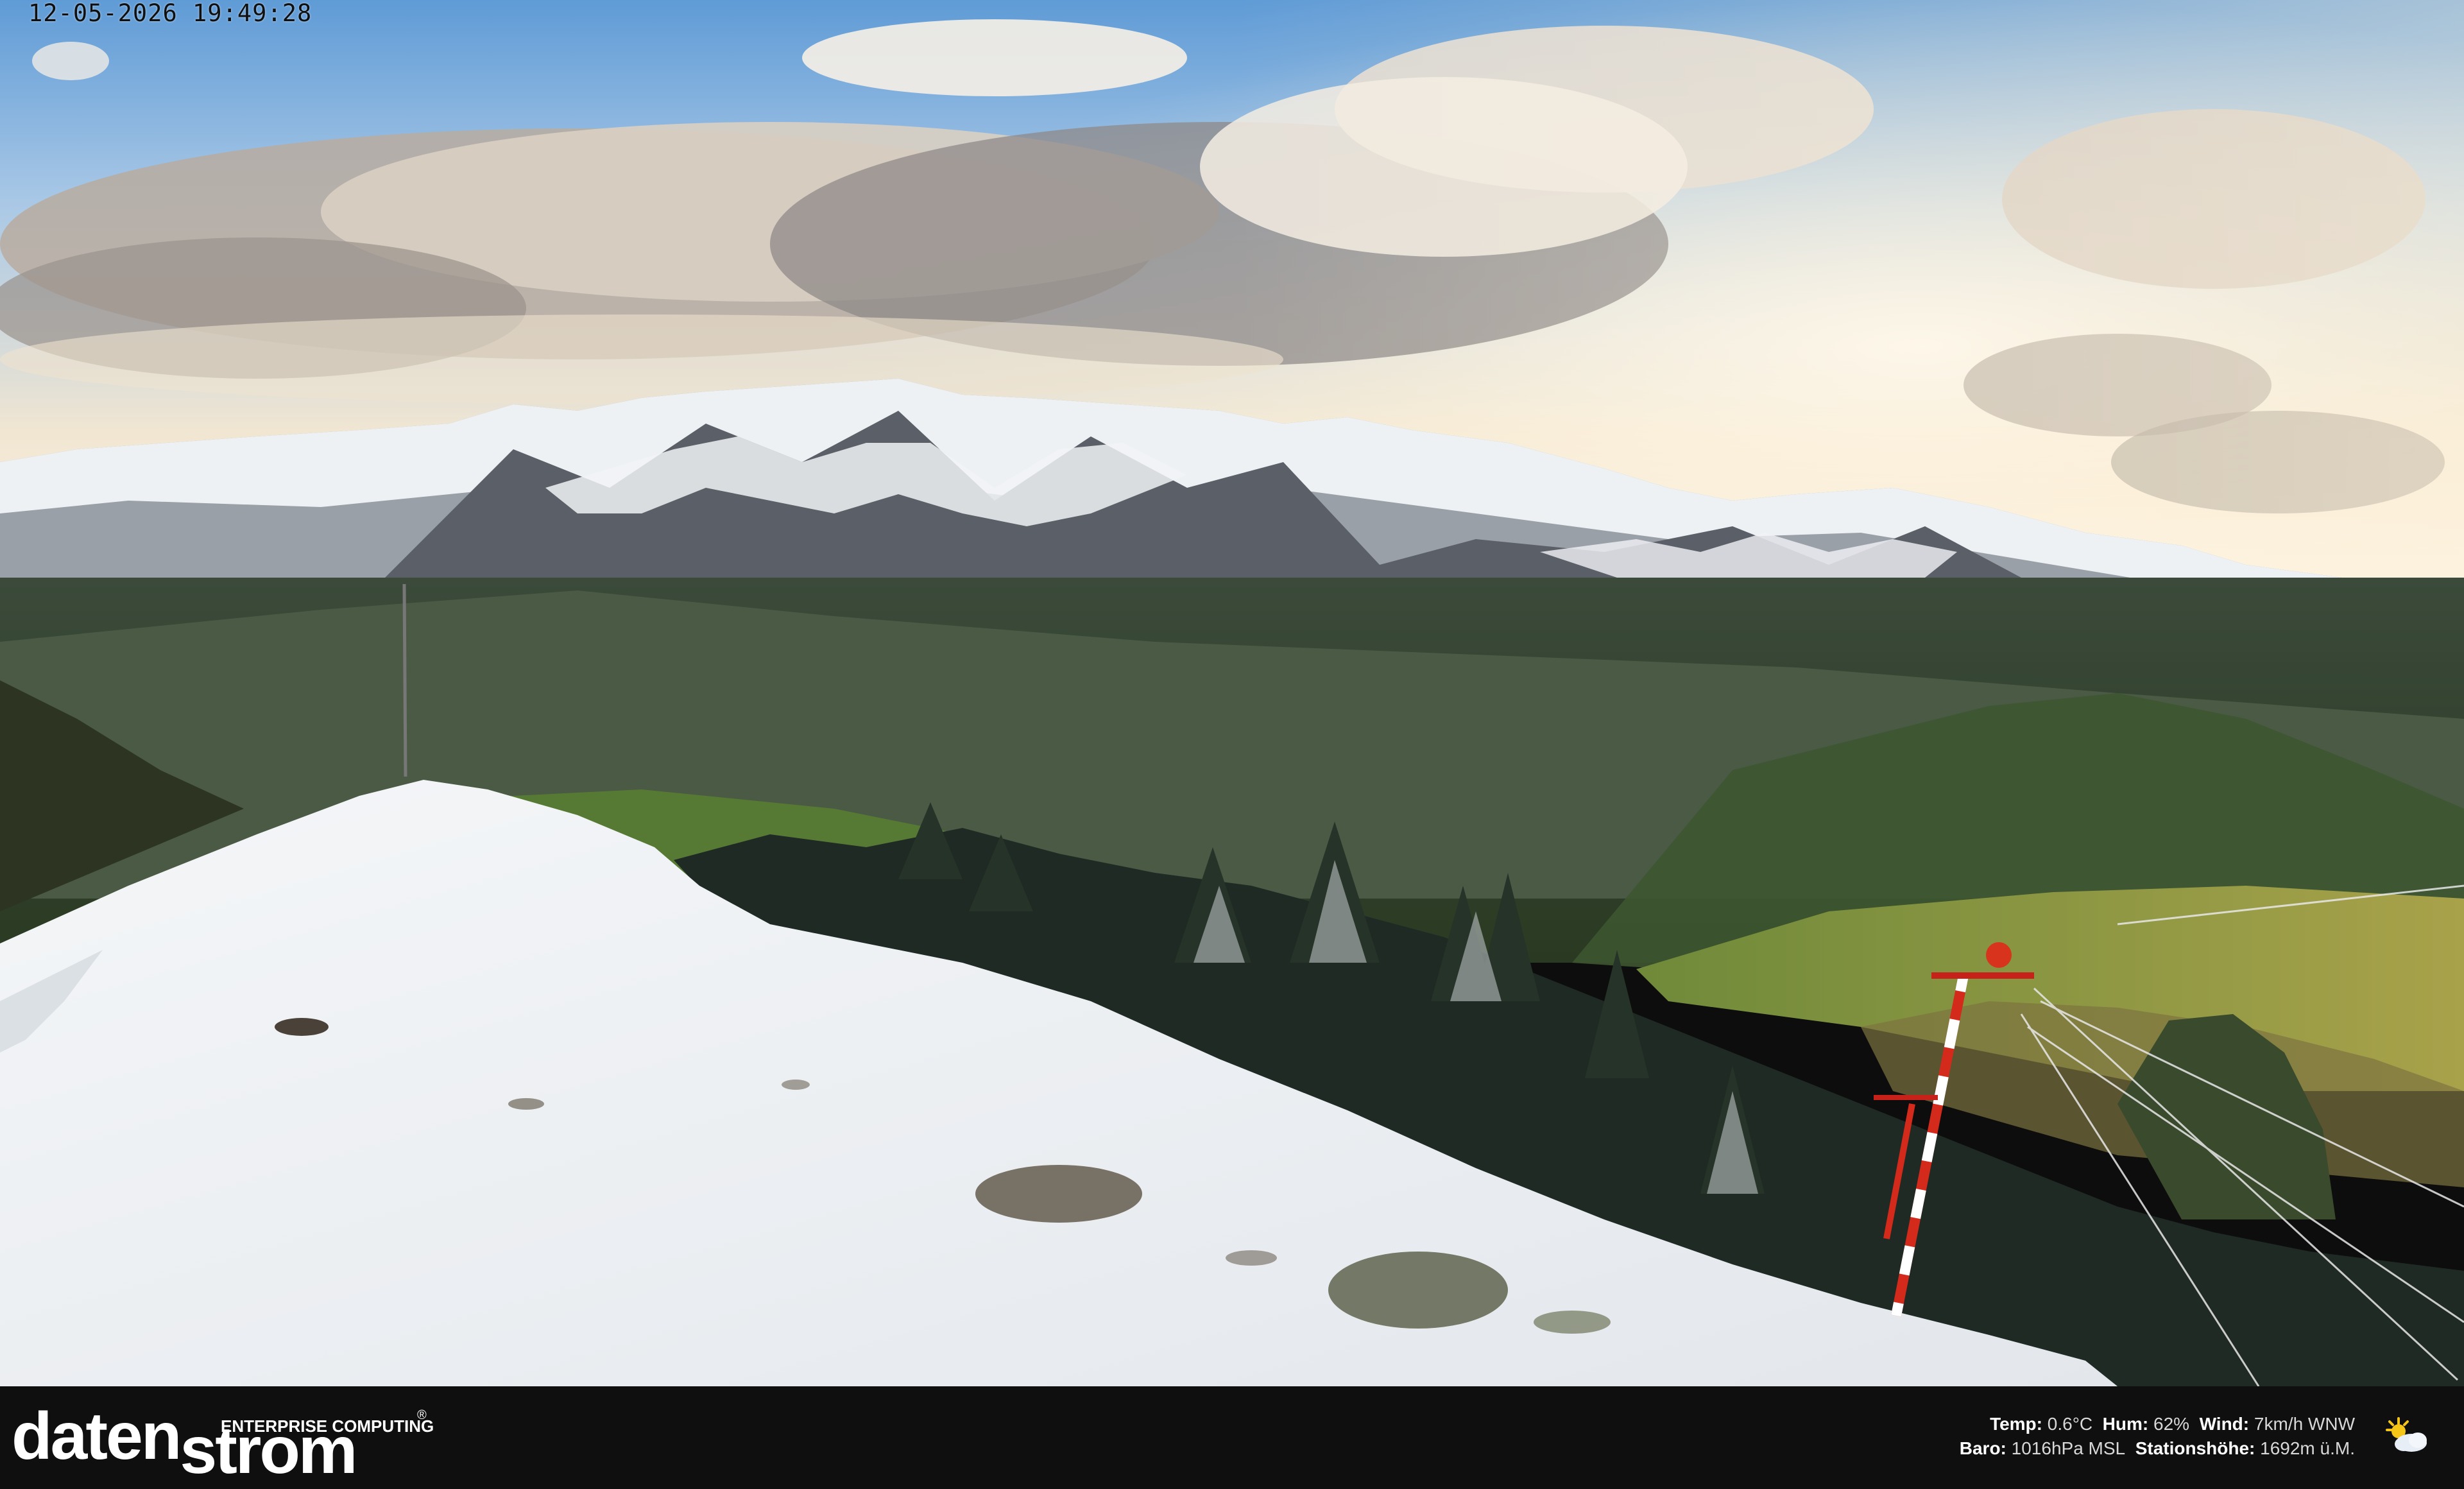 The width and height of the screenshot is (2464, 1489). What do you see at coordinates (328, 1426) in the screenshot?
I see `brand-tagline: ENTERPRISE COMPUTING` at bounding box center [328, 1426].